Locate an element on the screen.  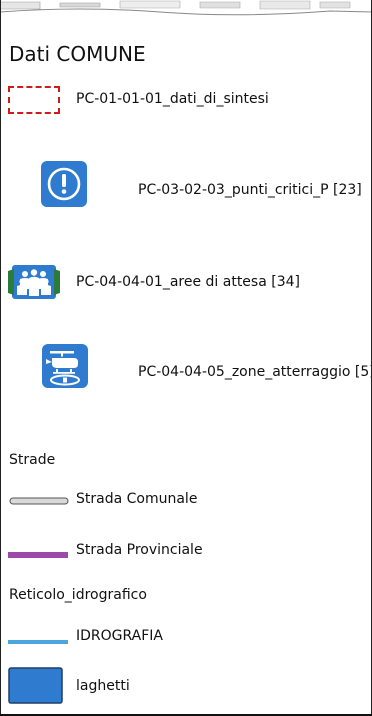
legend-item-label: Strada Provinciale is located at coordinates (139, 550).